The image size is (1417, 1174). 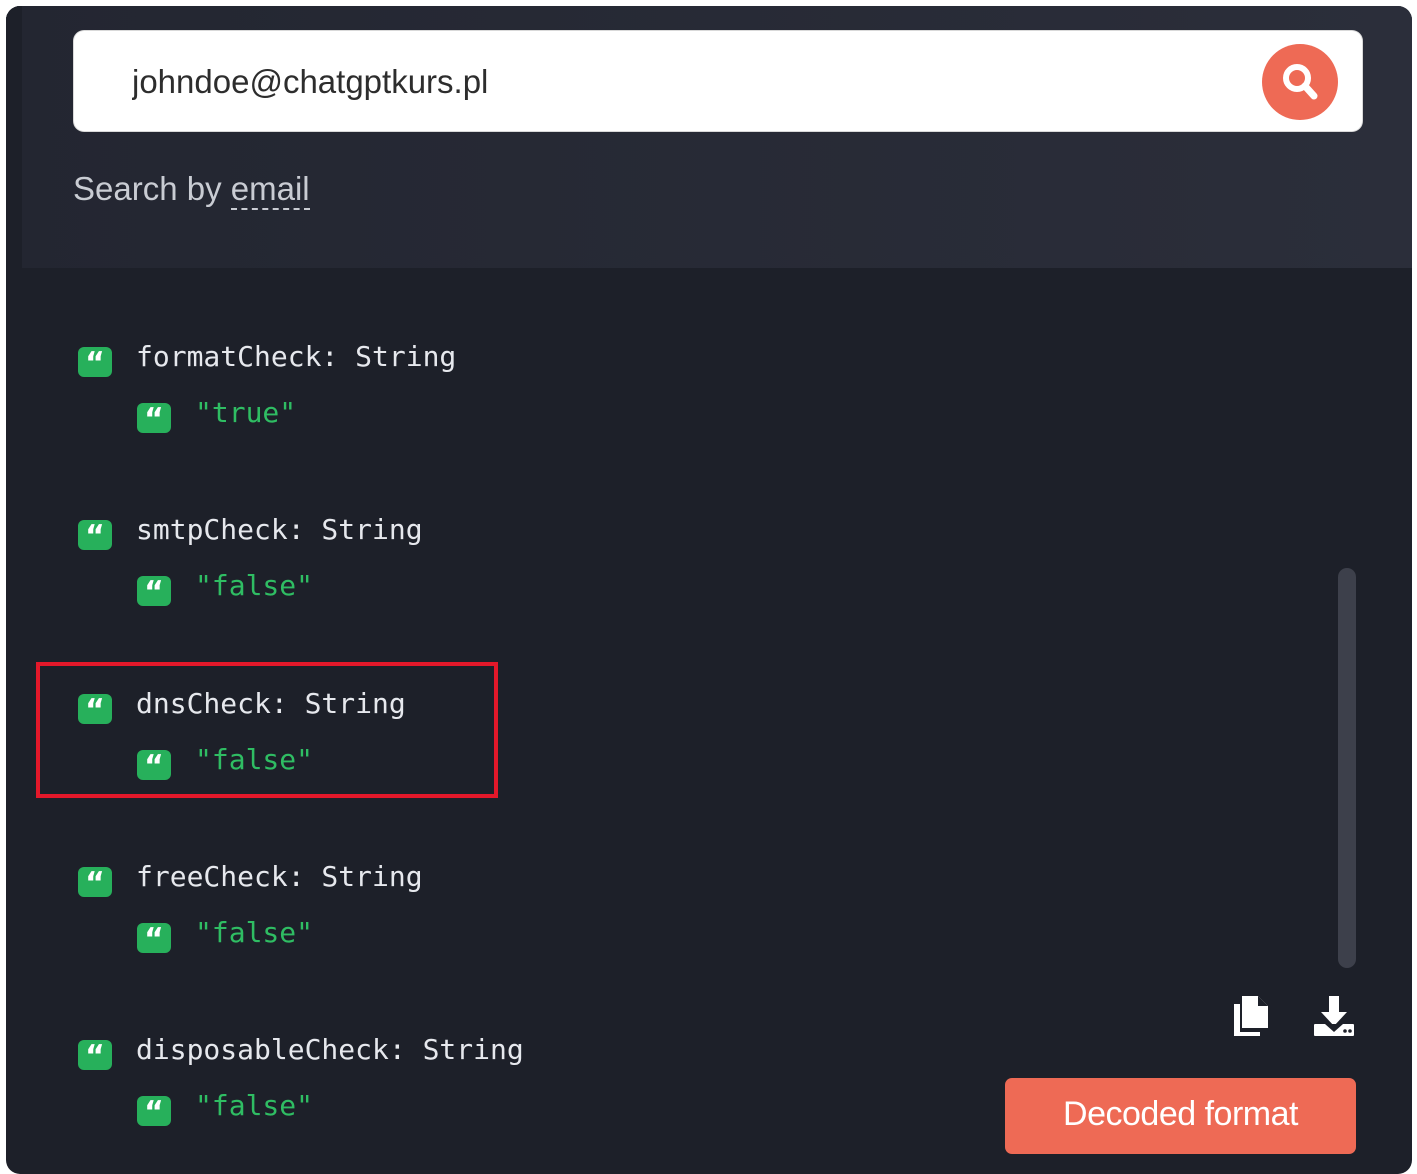 I want to click on field-name: freeCheck: String, so click(x=279, y=876).